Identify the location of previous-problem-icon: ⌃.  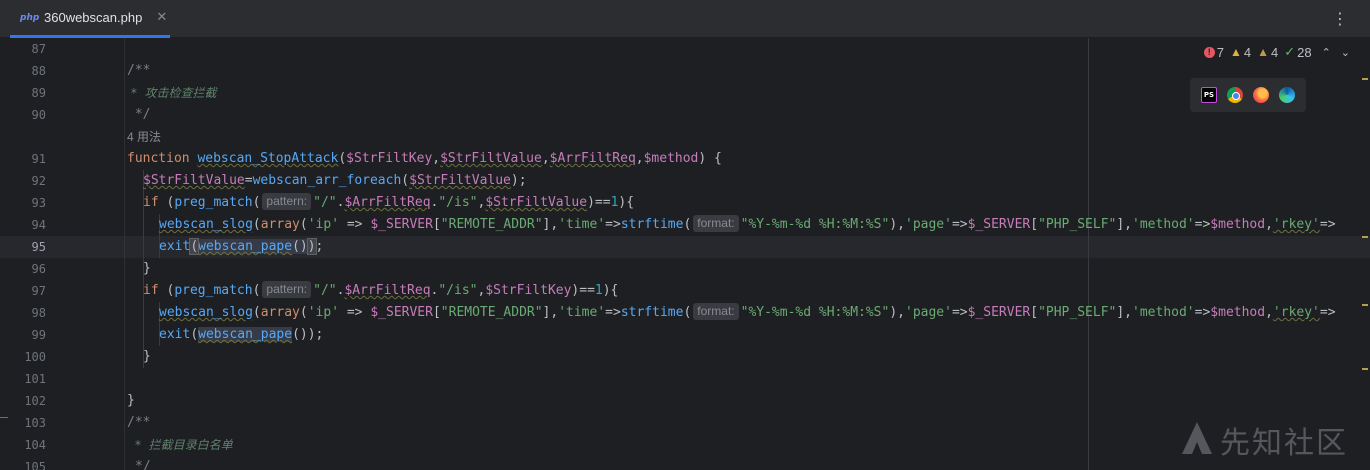
(1326, 52).